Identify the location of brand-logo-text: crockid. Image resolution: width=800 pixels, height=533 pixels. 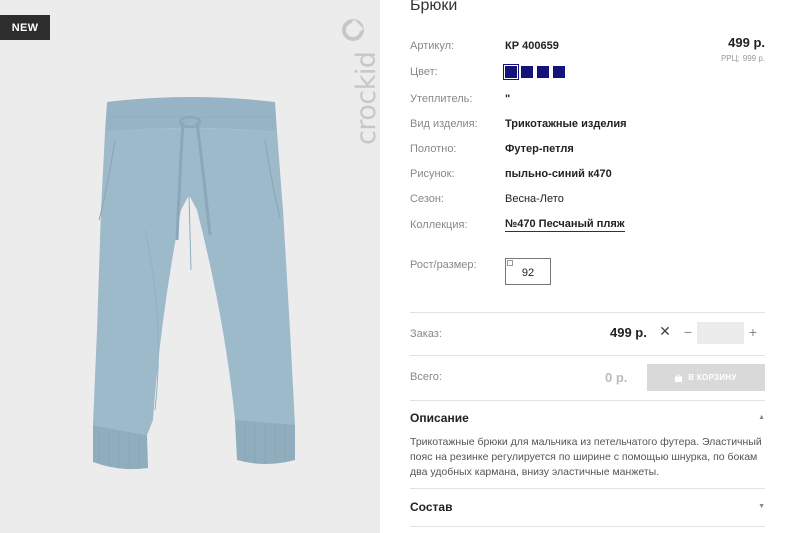
(365, 98).